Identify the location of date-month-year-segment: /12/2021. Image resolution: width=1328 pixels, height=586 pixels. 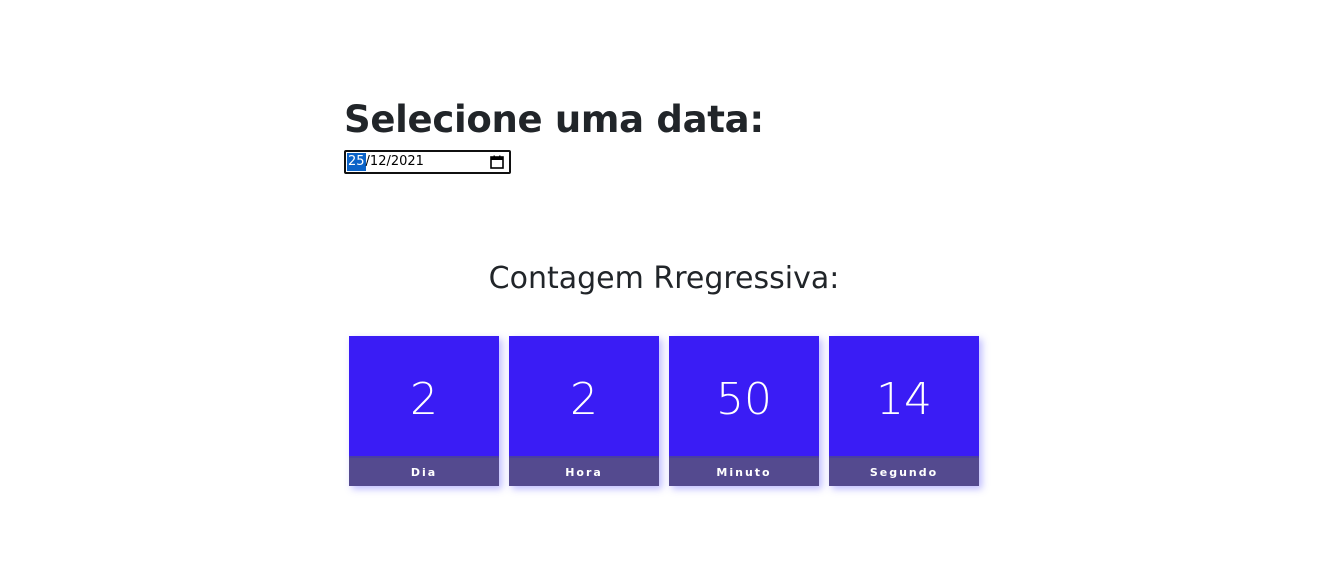
(395, 162).